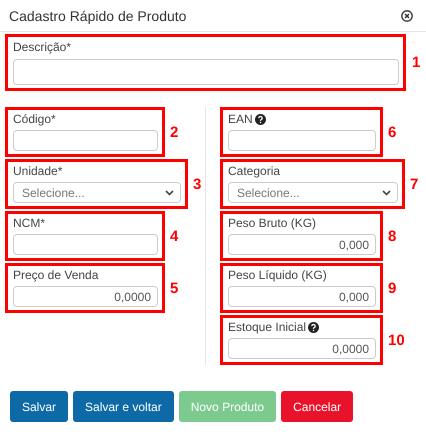 The width and height of the screenshot is (426, 442). I want to click on field-label: Peso Líquido (KG), so click(277, 275).